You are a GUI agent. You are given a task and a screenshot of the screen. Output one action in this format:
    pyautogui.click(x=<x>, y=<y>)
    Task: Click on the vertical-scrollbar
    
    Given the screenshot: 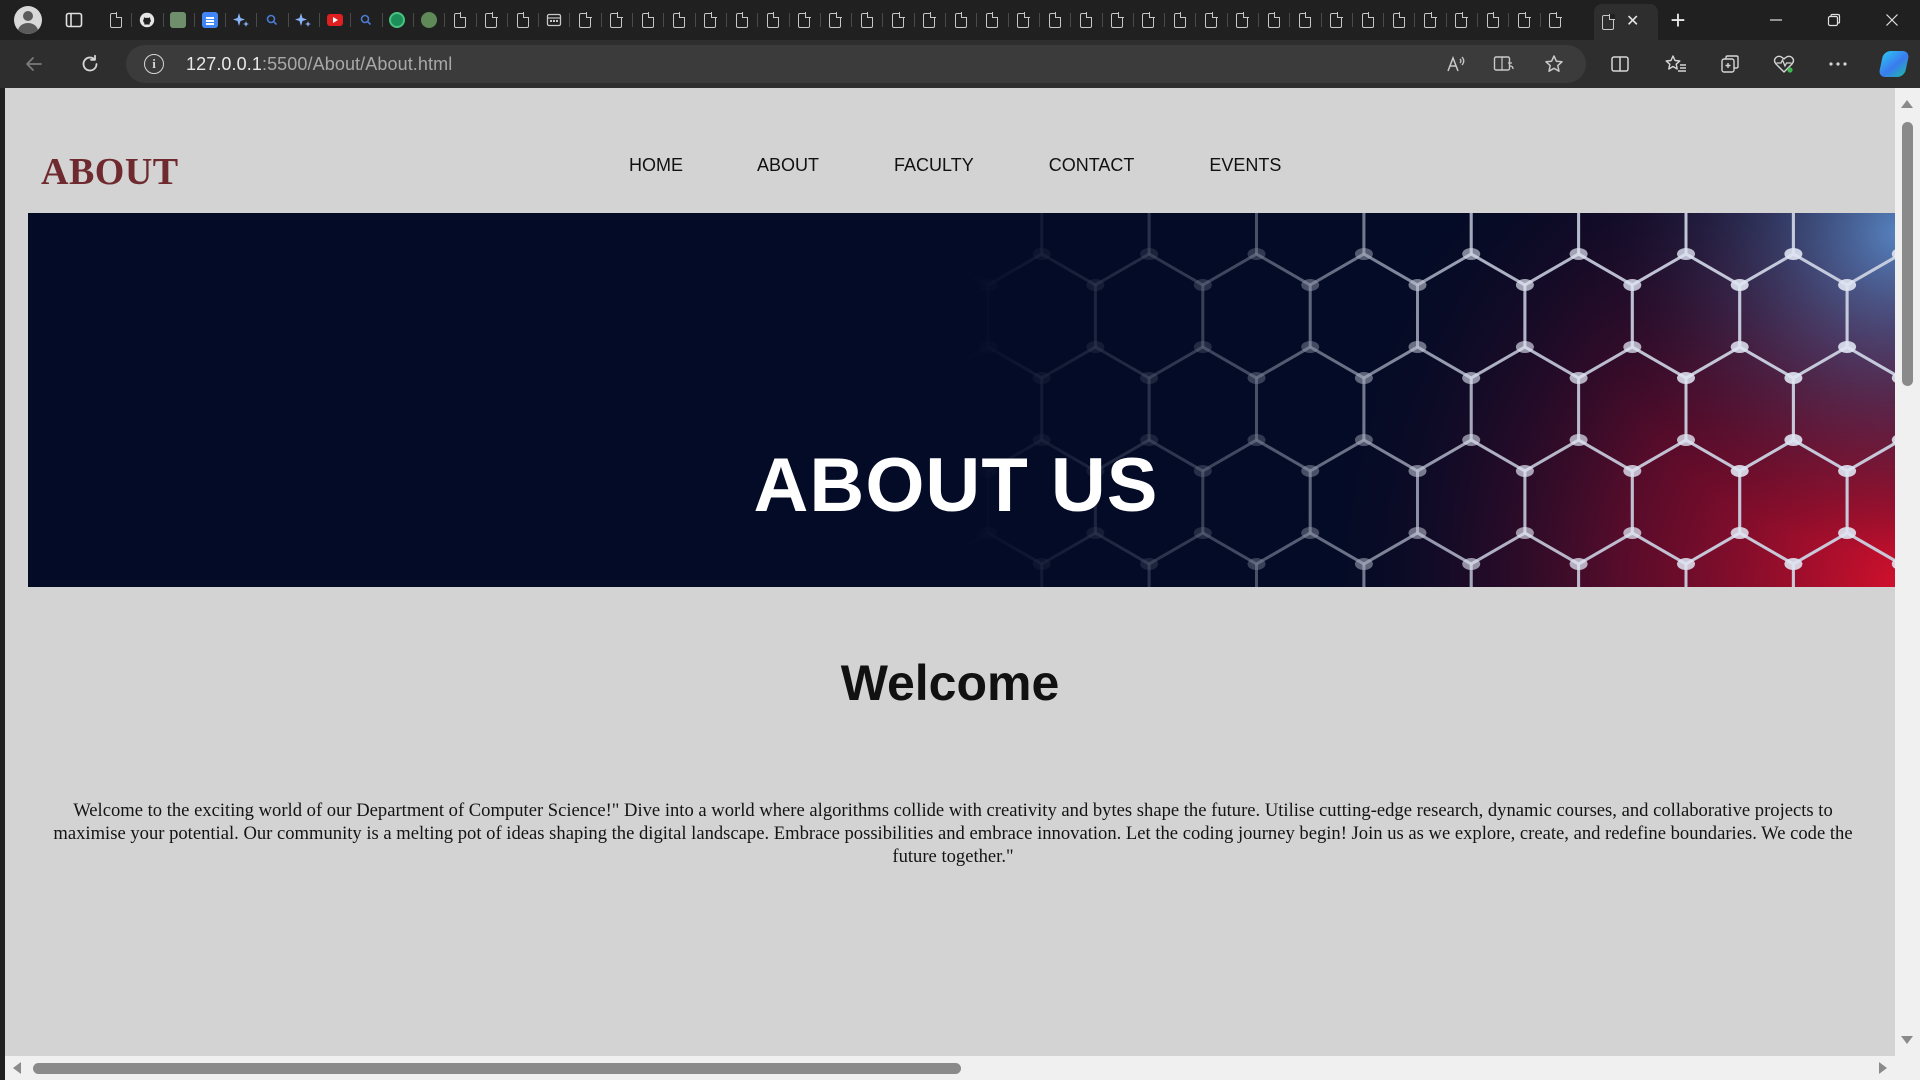 What is the action you would take?
    pyautogui.click(x=1907, y=572)
    